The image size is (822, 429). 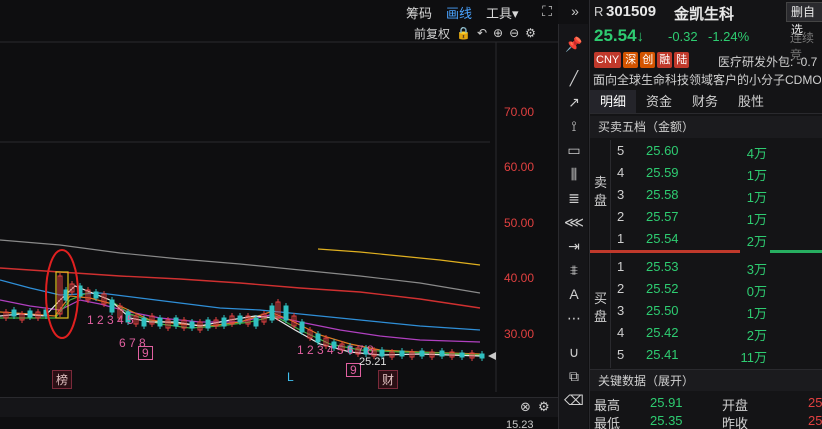 I want to click on tab-zijin: 资金, so click(x=659, y=101).